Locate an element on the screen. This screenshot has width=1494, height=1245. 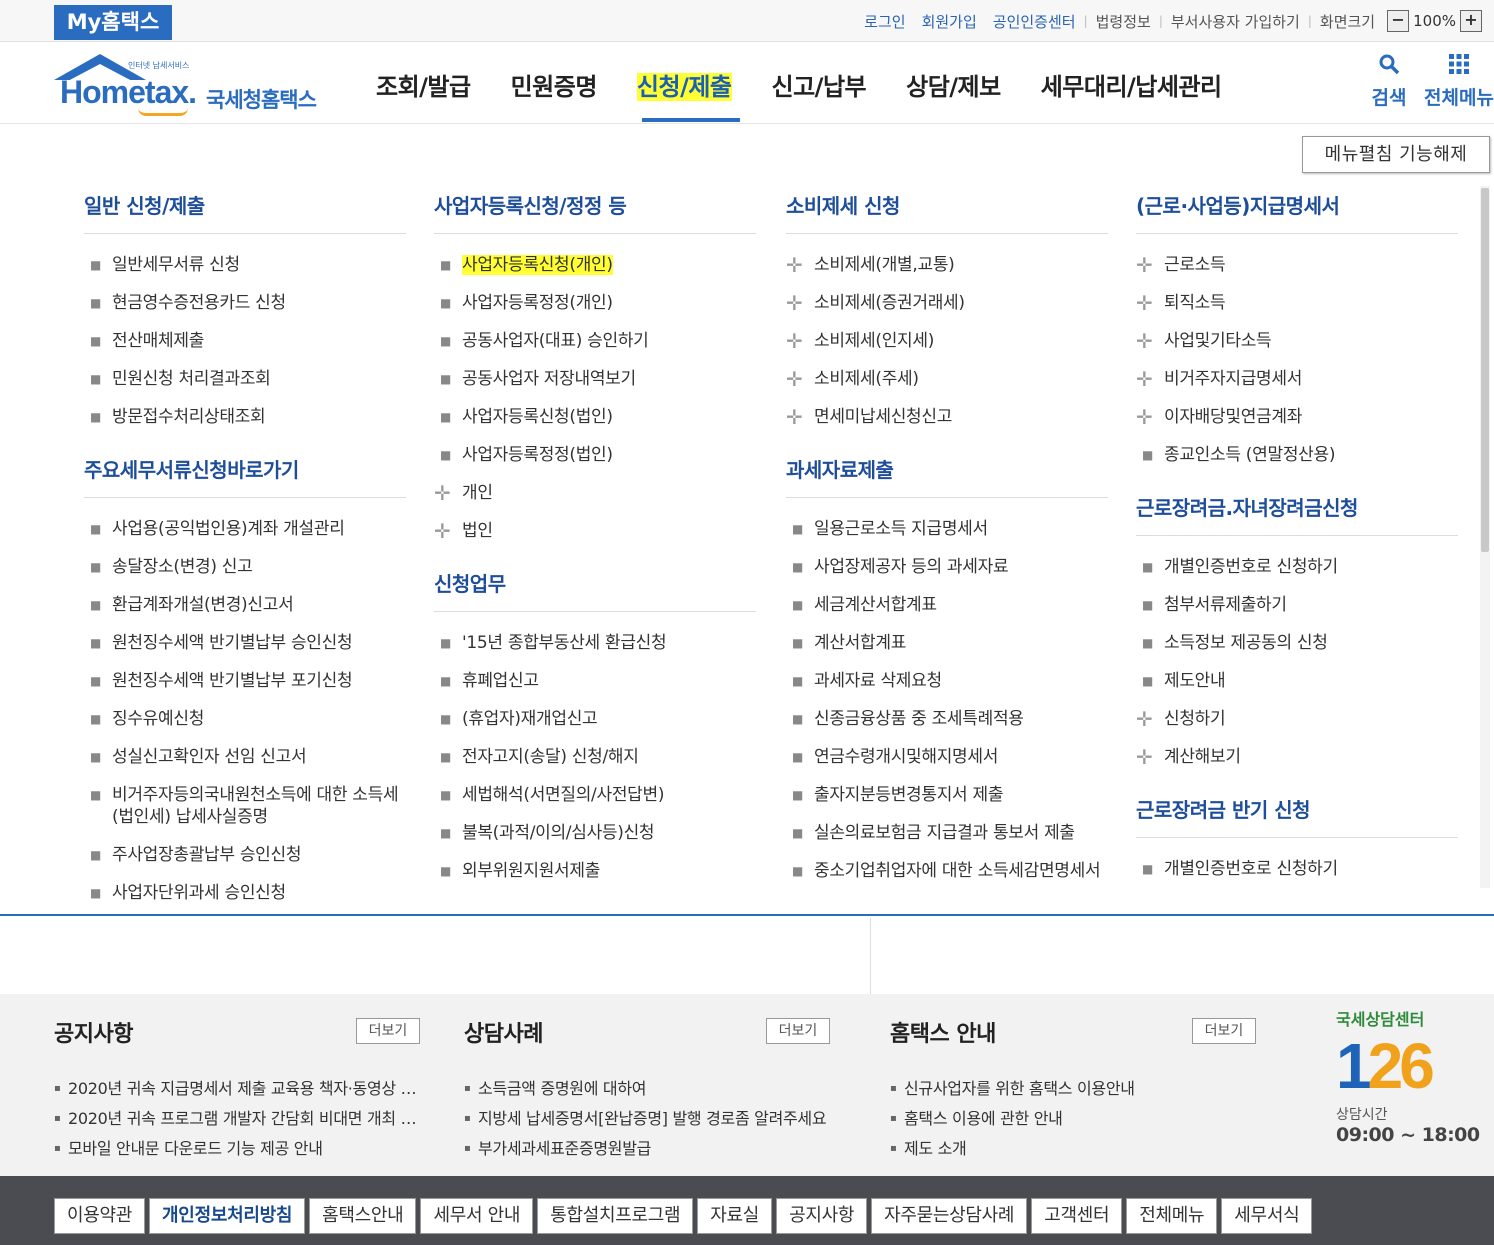
top-link: 화면크기 is located at coordinates (1347, 21).